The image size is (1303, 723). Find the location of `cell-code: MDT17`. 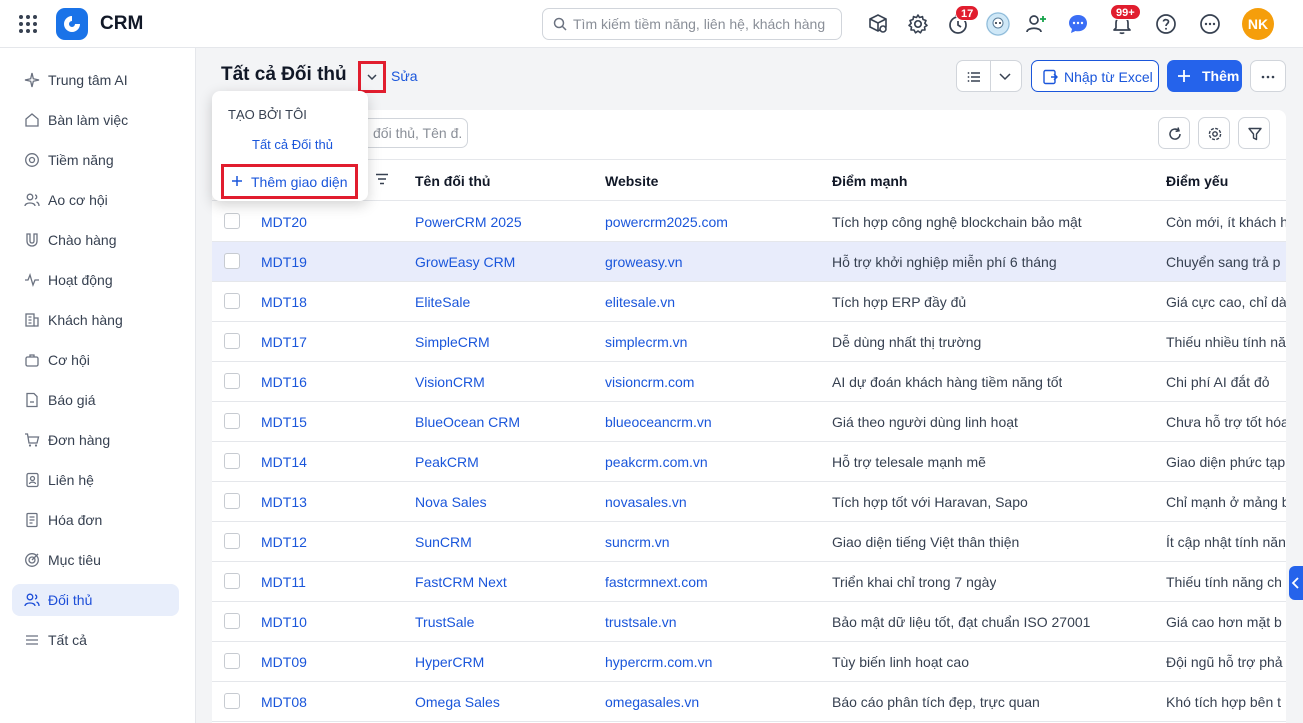

cell-code: MDT17 is located at coordinates (284, 342).